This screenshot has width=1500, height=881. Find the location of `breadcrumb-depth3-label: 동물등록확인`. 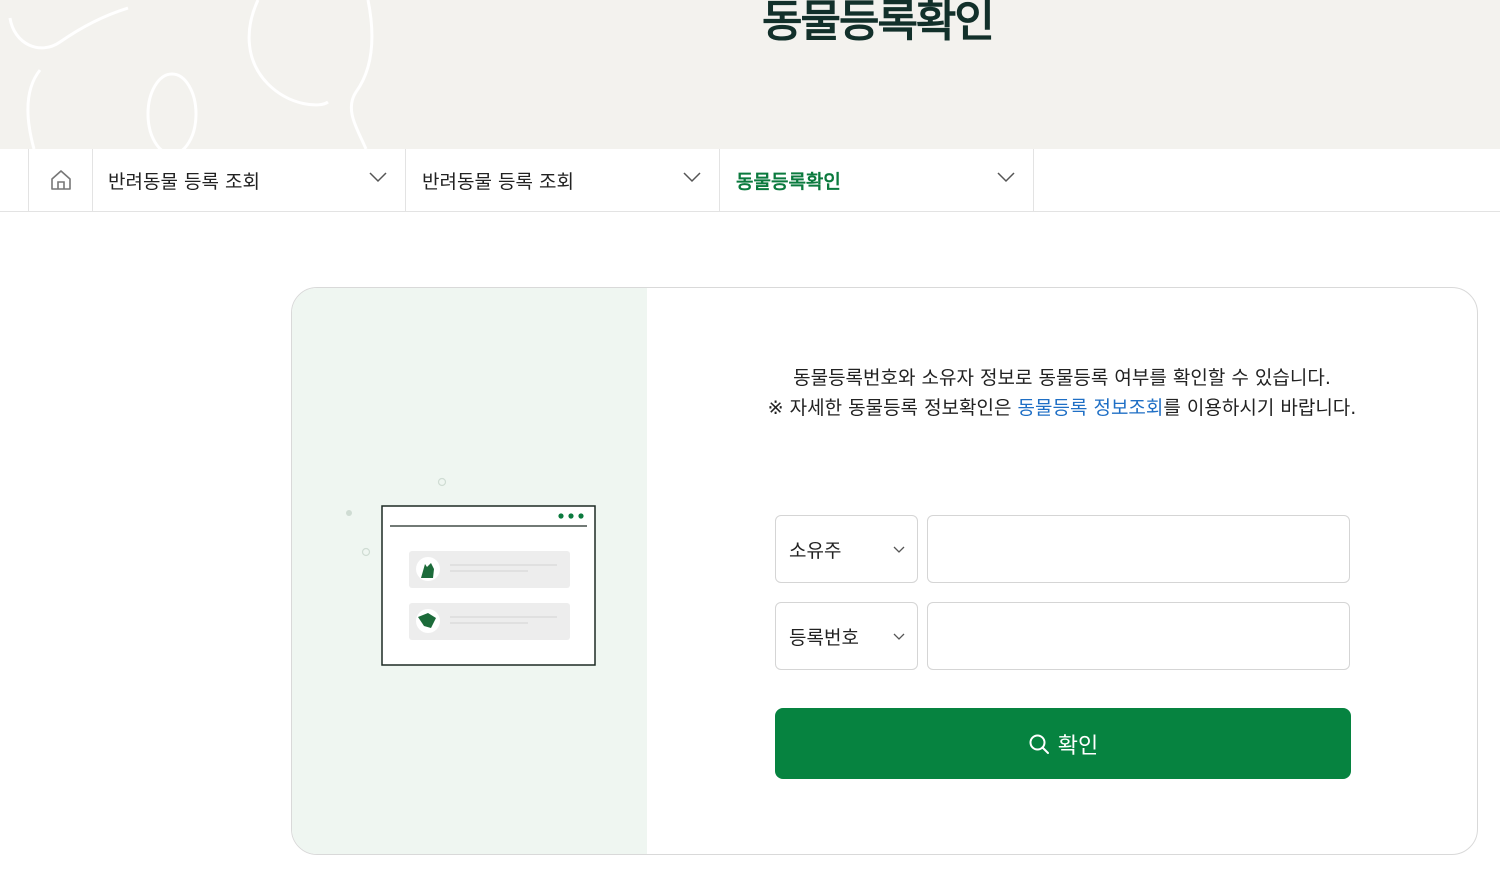

breadcrumb-depth3-label: 동물등록확인 is located at coordinates (788, 181).